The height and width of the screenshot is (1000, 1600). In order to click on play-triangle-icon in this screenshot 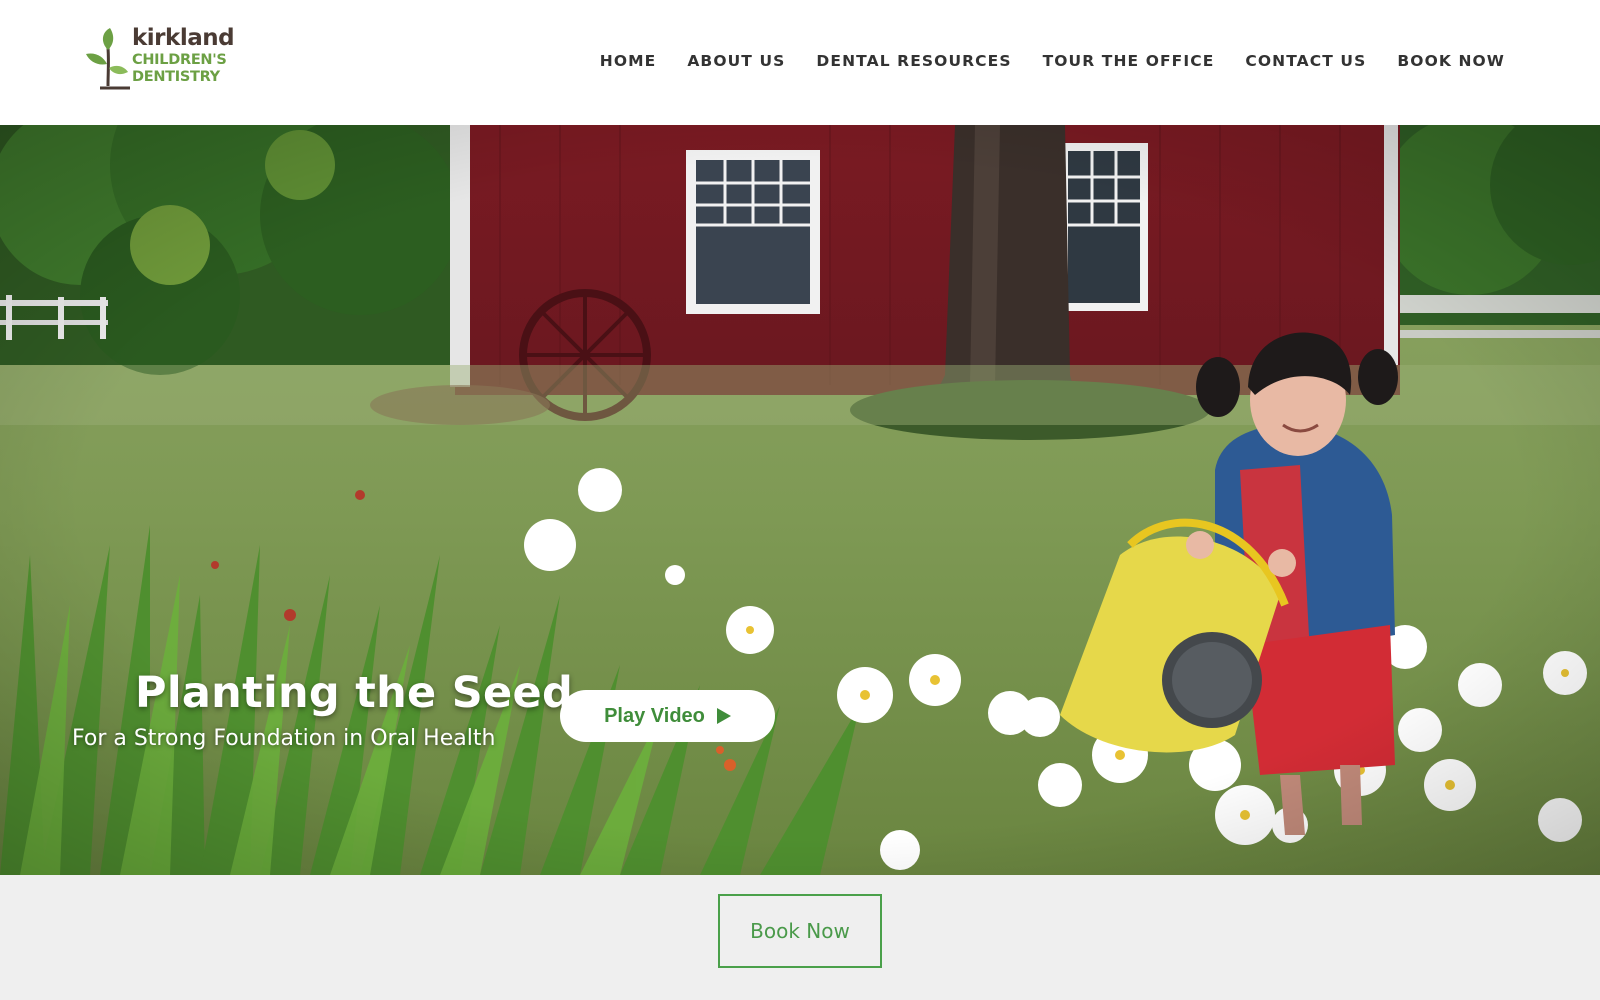, I will do `click(723, 716)`.